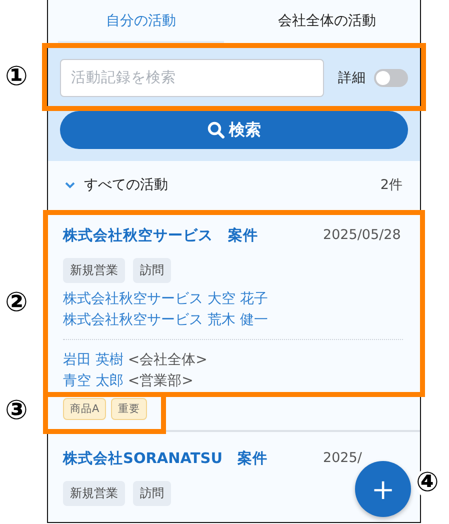 The height and width of the screenshot is (524, 449). I want to click on tab: 会社全体の活動, so click(327, 21).